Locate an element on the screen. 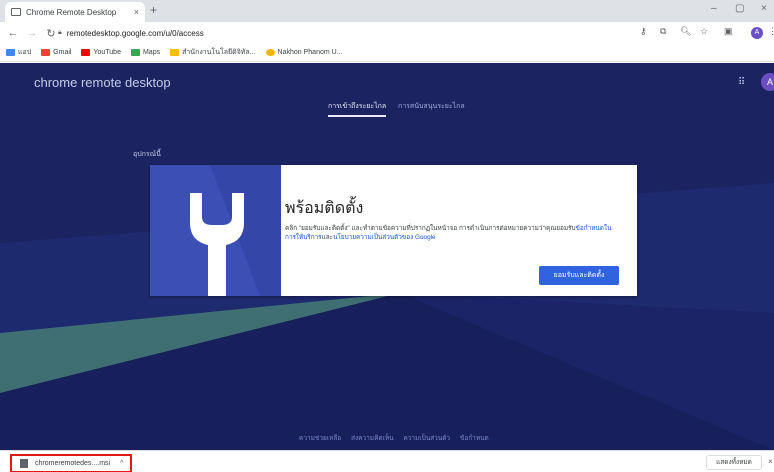 This screenshot has width=774, height=472. close-download-bar-icon: × is located at coordinates (770, 461).